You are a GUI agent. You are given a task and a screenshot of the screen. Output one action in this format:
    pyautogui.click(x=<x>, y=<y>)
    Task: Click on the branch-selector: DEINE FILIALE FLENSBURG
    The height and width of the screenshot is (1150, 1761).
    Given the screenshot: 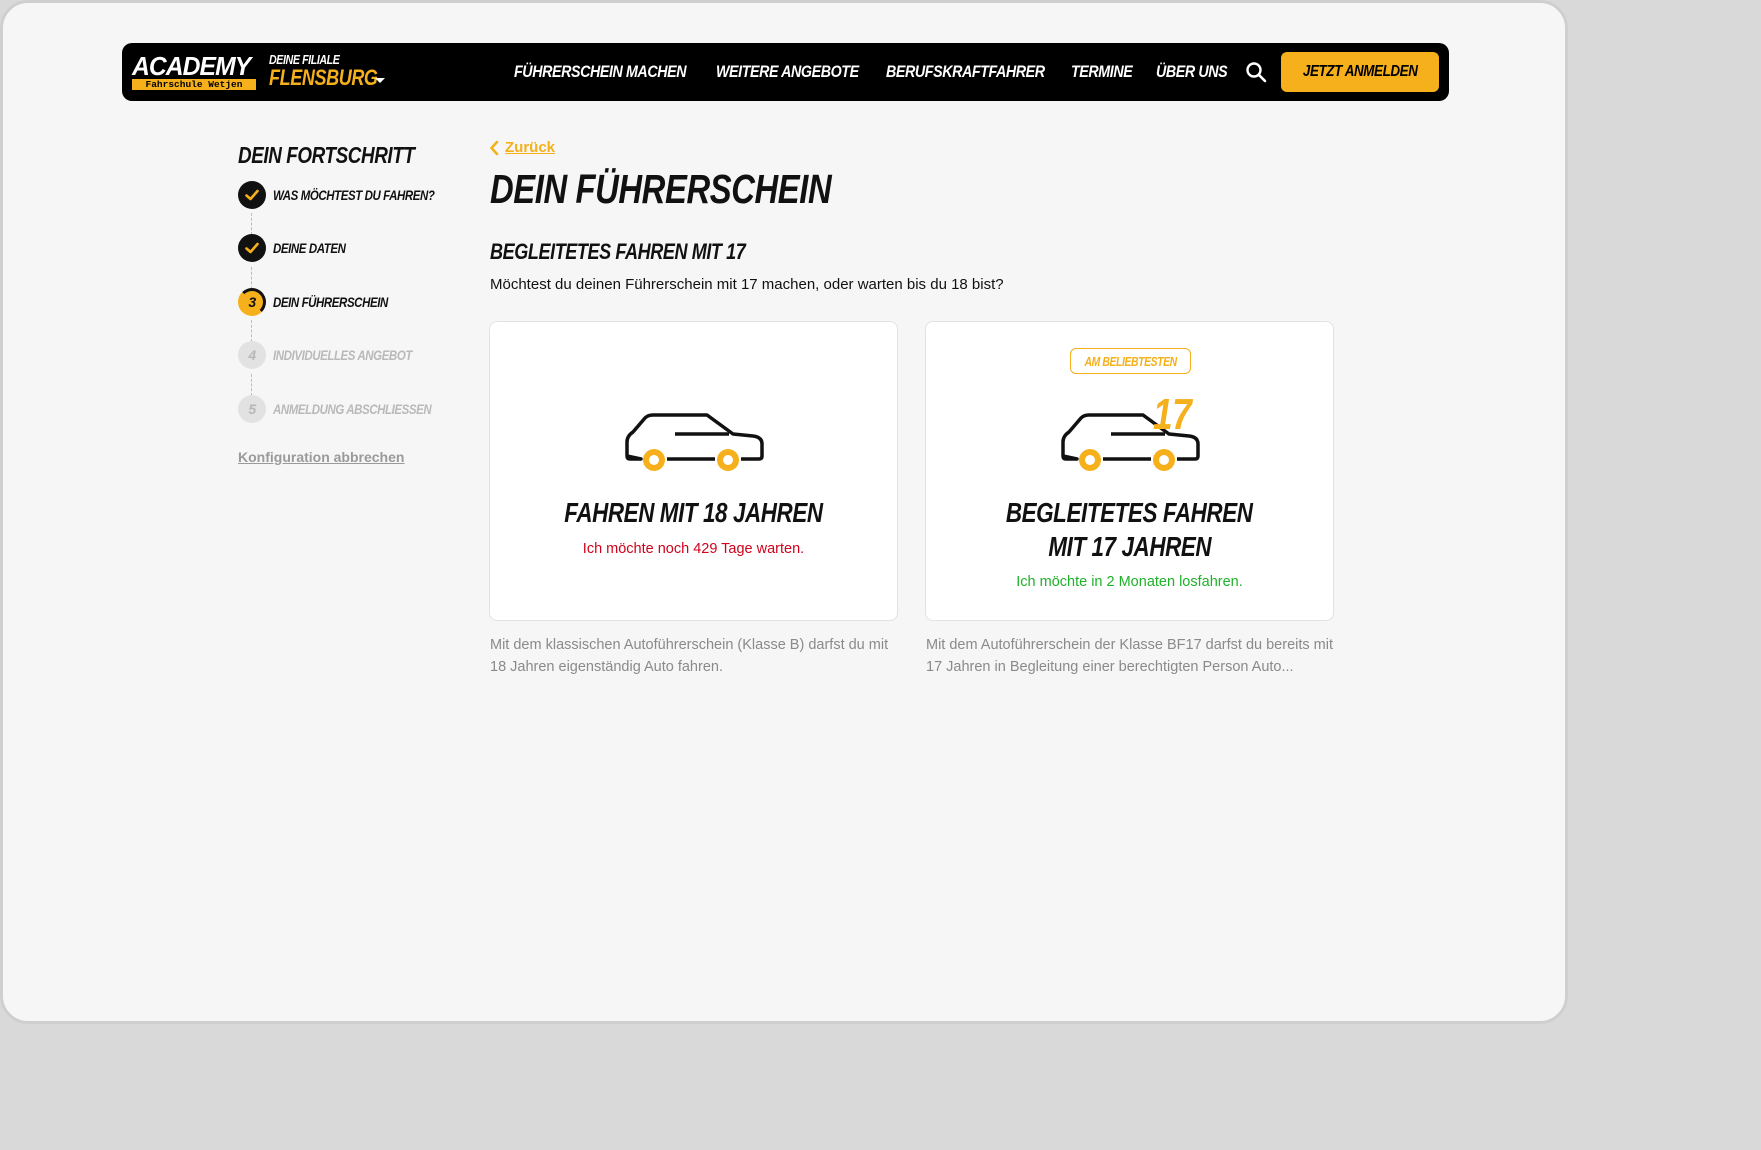 What is the action you would take?
    pyautogui.click(x=335, y=71)
    